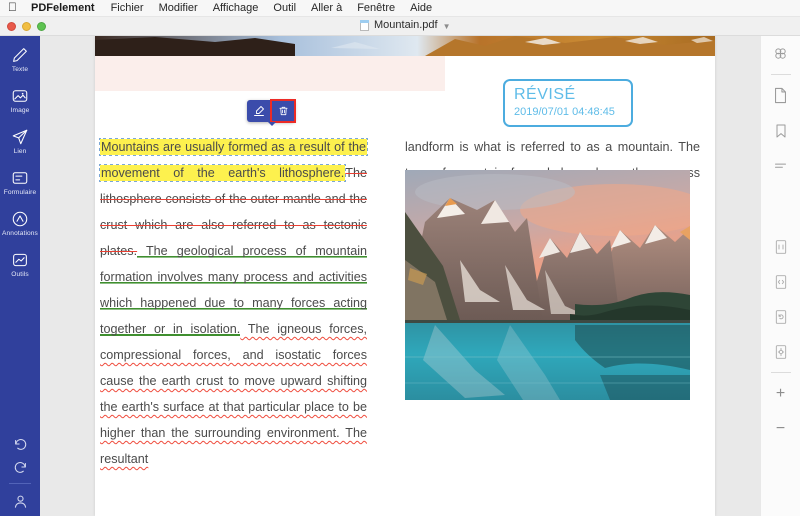 Image resolution: width=800 pixels, height=516 pixels. I want to click on zoom-in-plus-icon: +, so click(780, 393).